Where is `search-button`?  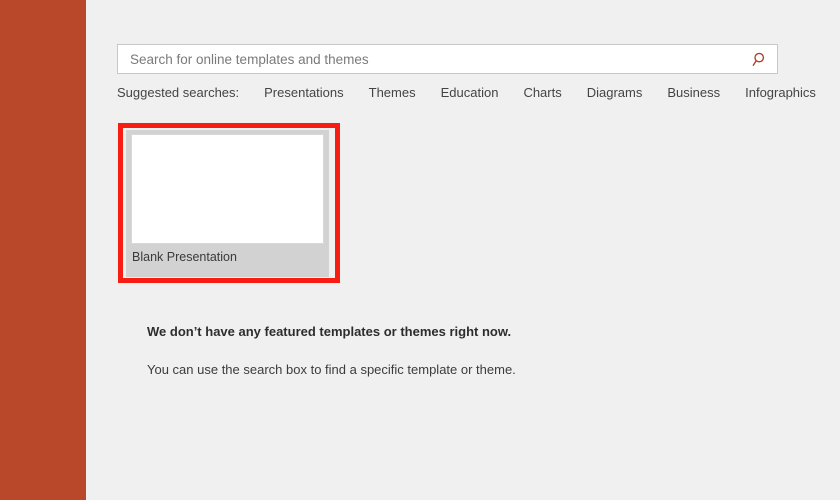
search-button is located at coordinates (760, 59).